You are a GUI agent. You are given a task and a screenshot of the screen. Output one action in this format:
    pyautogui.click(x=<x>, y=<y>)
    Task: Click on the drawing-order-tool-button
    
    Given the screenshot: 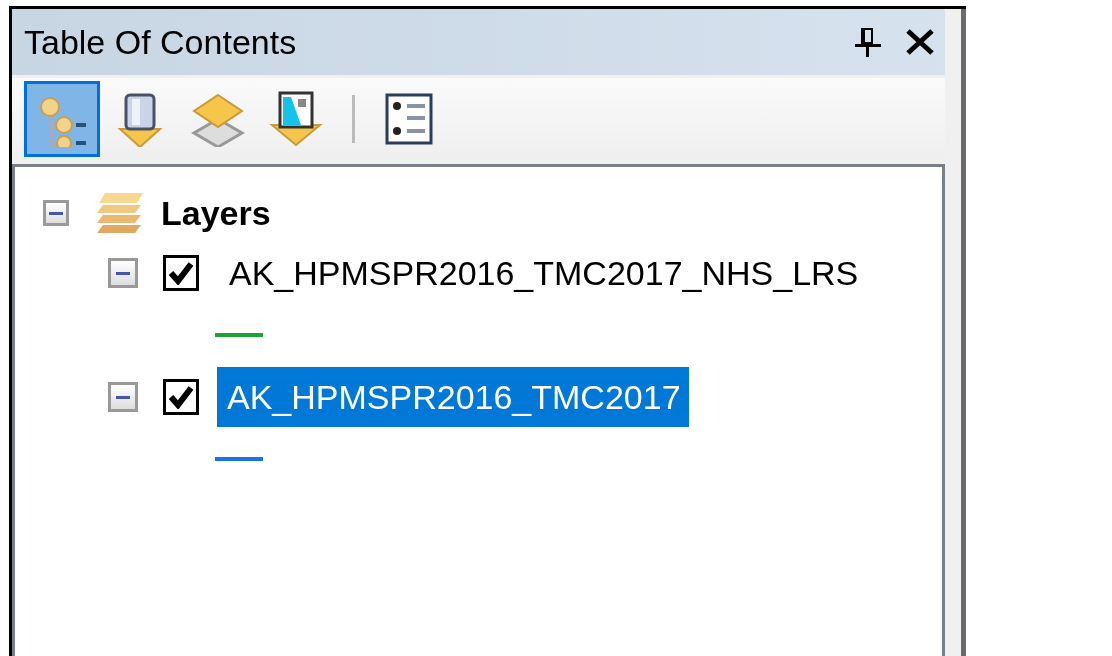 What is the action you would take?
    pyautogui.click(x=62, y=119)
    